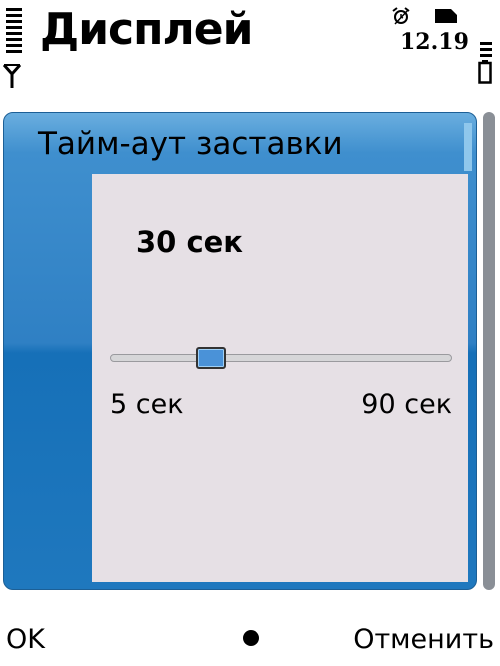 This screenshot has height=666, width=500. What do you see at coordinates (423, 640) in the screenshot?
I see `cancel-softkey: Отменить` at bounding box center [423, 640].